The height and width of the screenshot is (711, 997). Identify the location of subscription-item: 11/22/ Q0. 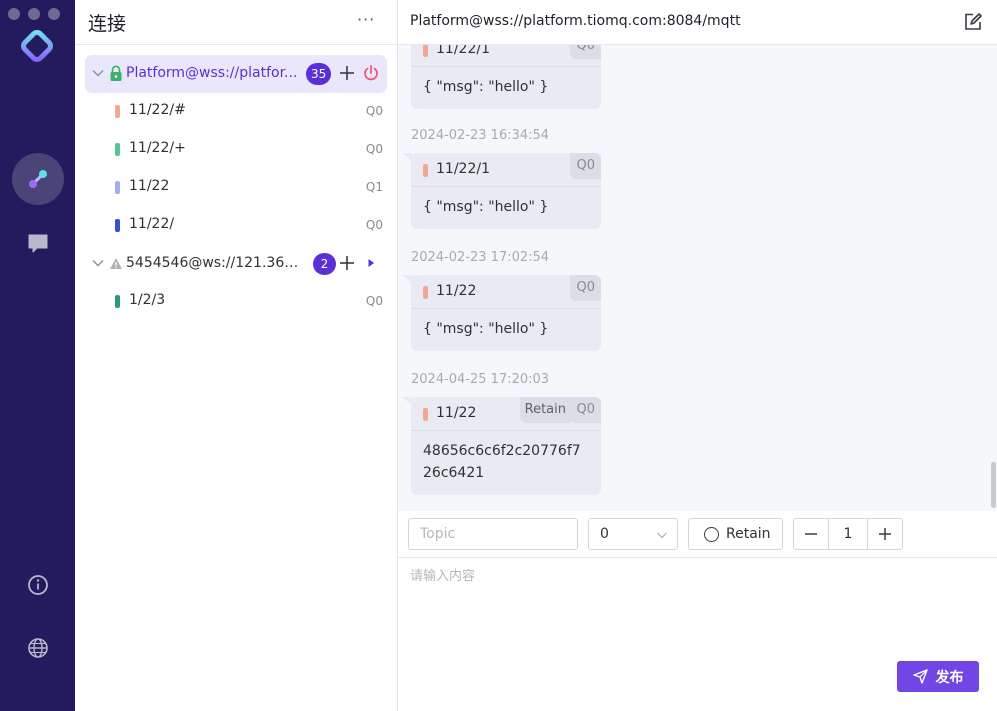
(251, 226).